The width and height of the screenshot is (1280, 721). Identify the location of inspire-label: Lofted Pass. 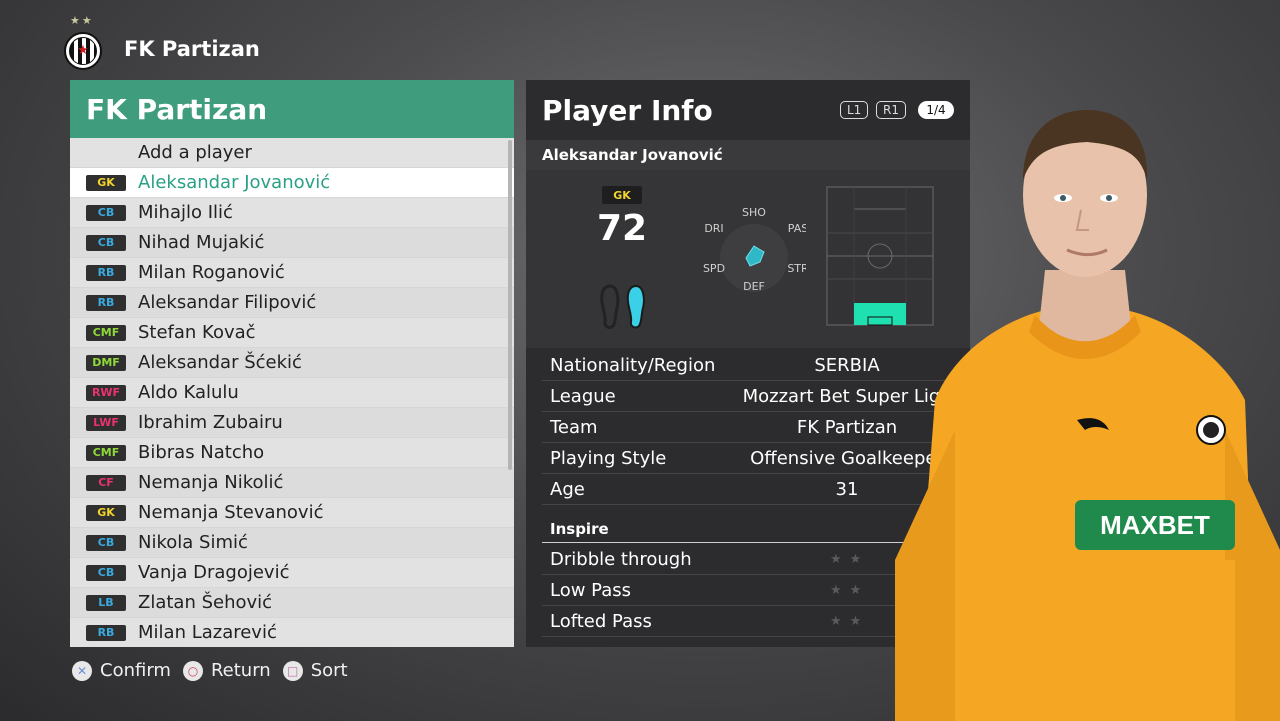
(601, 621).